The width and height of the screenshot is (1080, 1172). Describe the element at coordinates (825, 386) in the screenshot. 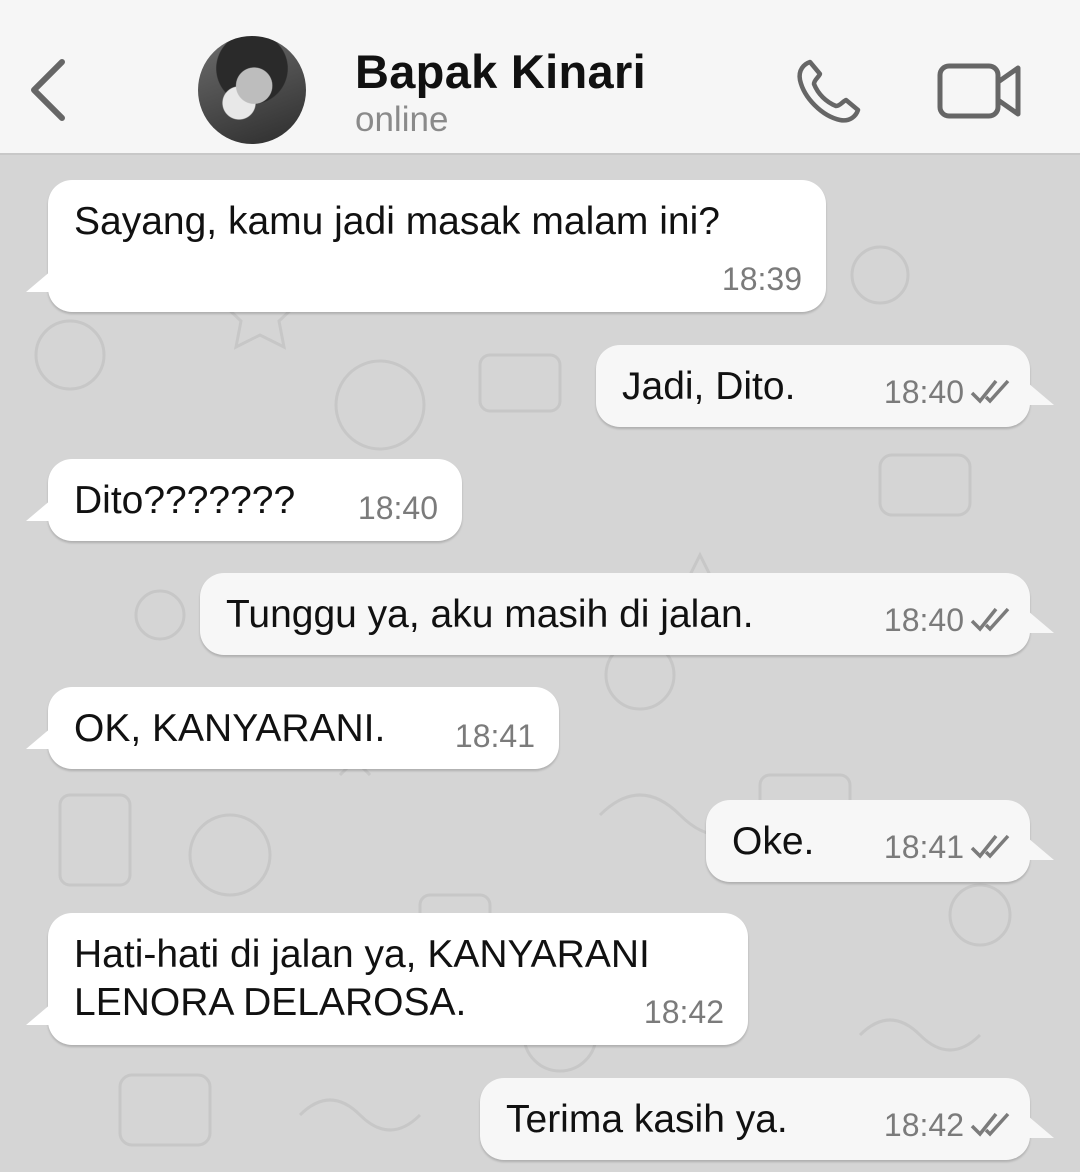

I see `message-bubble-outgoing: Jadi, Dito. 18:40` at that location.